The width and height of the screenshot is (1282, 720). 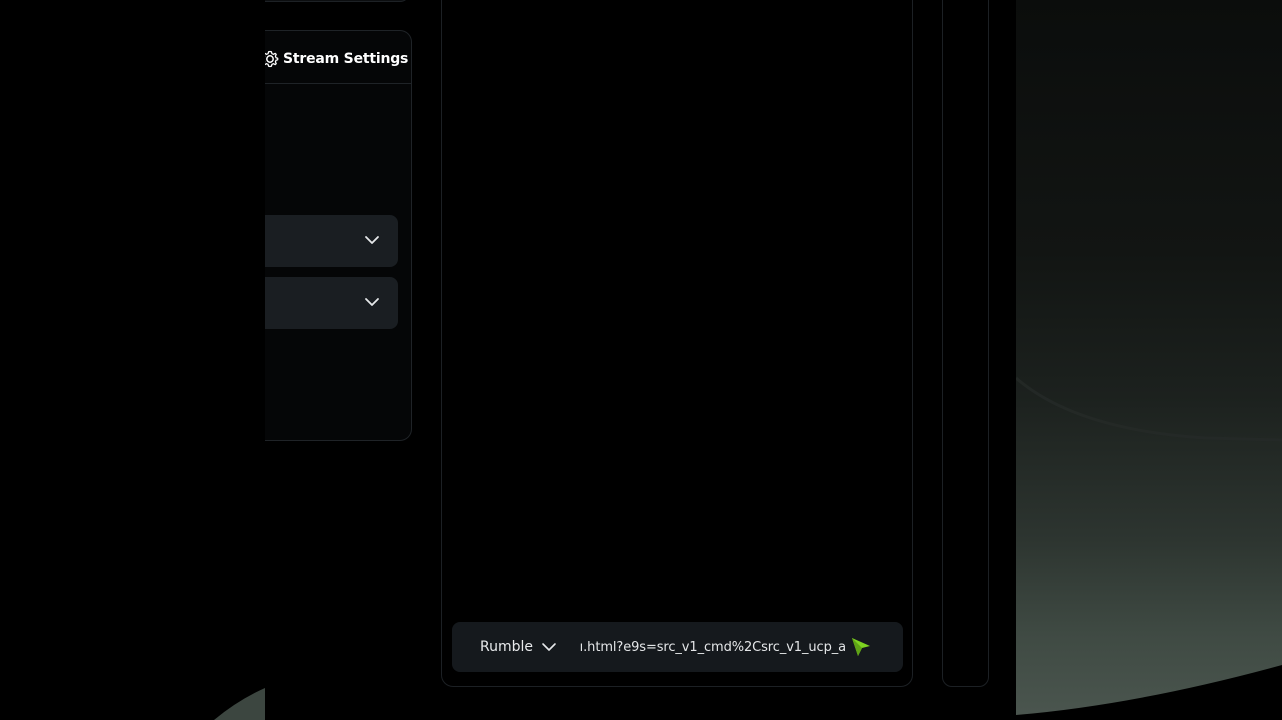 I want to click on stream-settings-title: Stream Settings, so click(x=346, y=59).